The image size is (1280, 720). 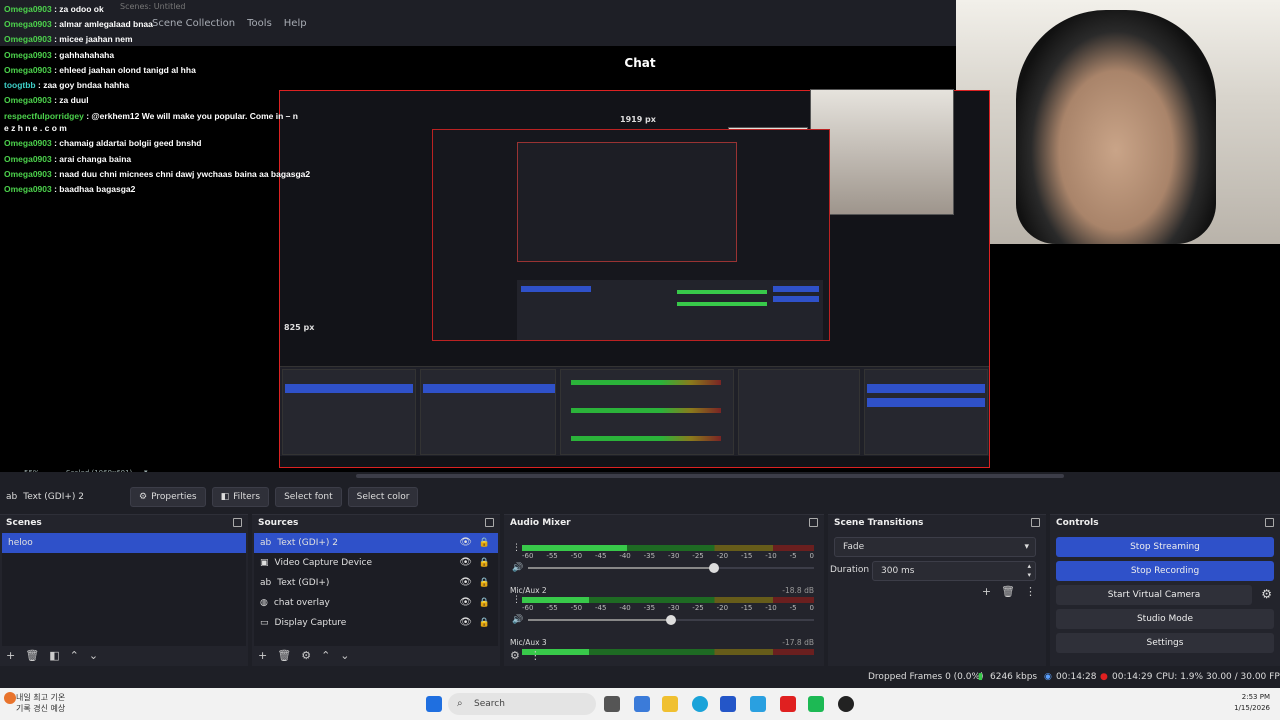 I want to click on scale-tick: -30, so click(x=673, y=608).